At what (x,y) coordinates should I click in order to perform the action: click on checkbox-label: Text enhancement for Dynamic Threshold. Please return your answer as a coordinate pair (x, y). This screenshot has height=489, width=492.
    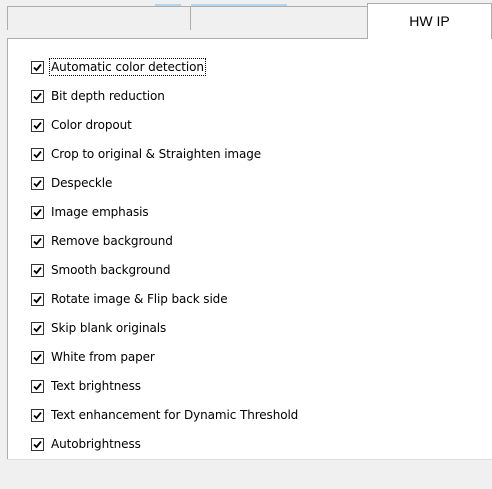
    Looking at the image, I should click on (175, 415).